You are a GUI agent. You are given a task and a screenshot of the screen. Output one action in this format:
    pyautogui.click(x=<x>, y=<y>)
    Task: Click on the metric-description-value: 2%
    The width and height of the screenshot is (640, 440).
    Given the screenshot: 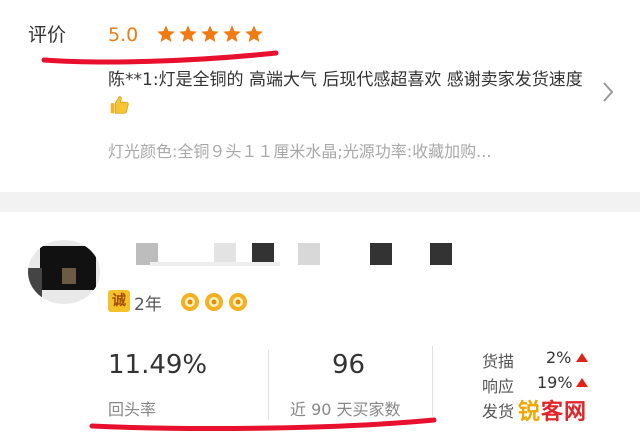 What is the action you would take?
    pyautogui.click(x=559, y=357)
    